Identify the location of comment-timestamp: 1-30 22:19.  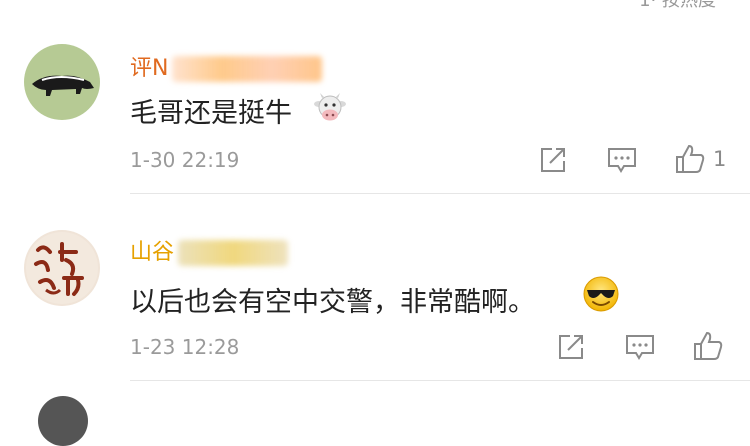
(185, 160).